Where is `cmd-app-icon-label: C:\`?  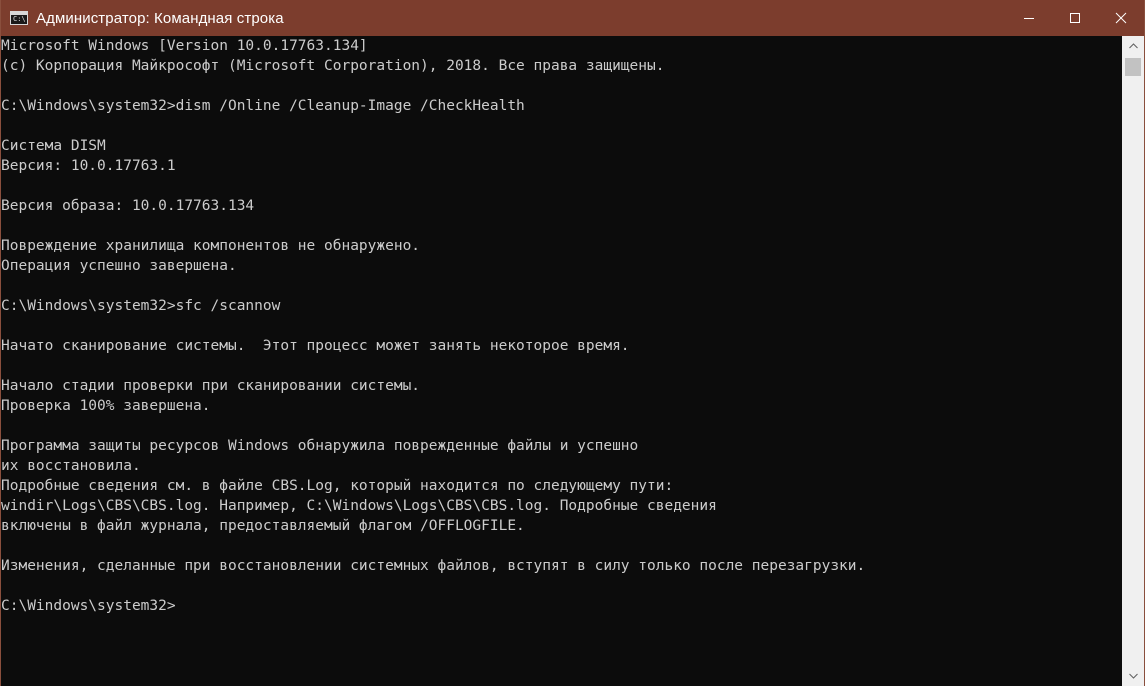
cmd-app-icon-label: C:\ is located at coordinates (19, 19).